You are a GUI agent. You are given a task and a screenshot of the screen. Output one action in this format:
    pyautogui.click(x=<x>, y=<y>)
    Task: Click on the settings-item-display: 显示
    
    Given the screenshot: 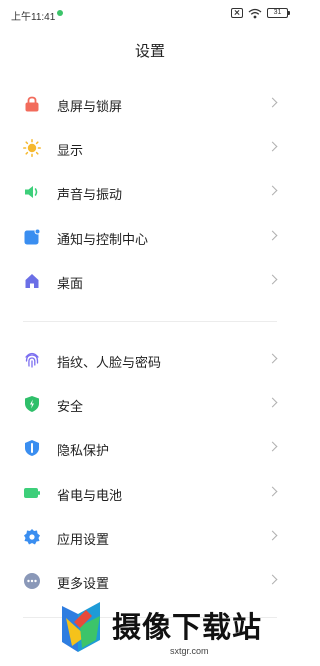 What is the action you would take?
    pyautogui.click(x=150, y=148)
    